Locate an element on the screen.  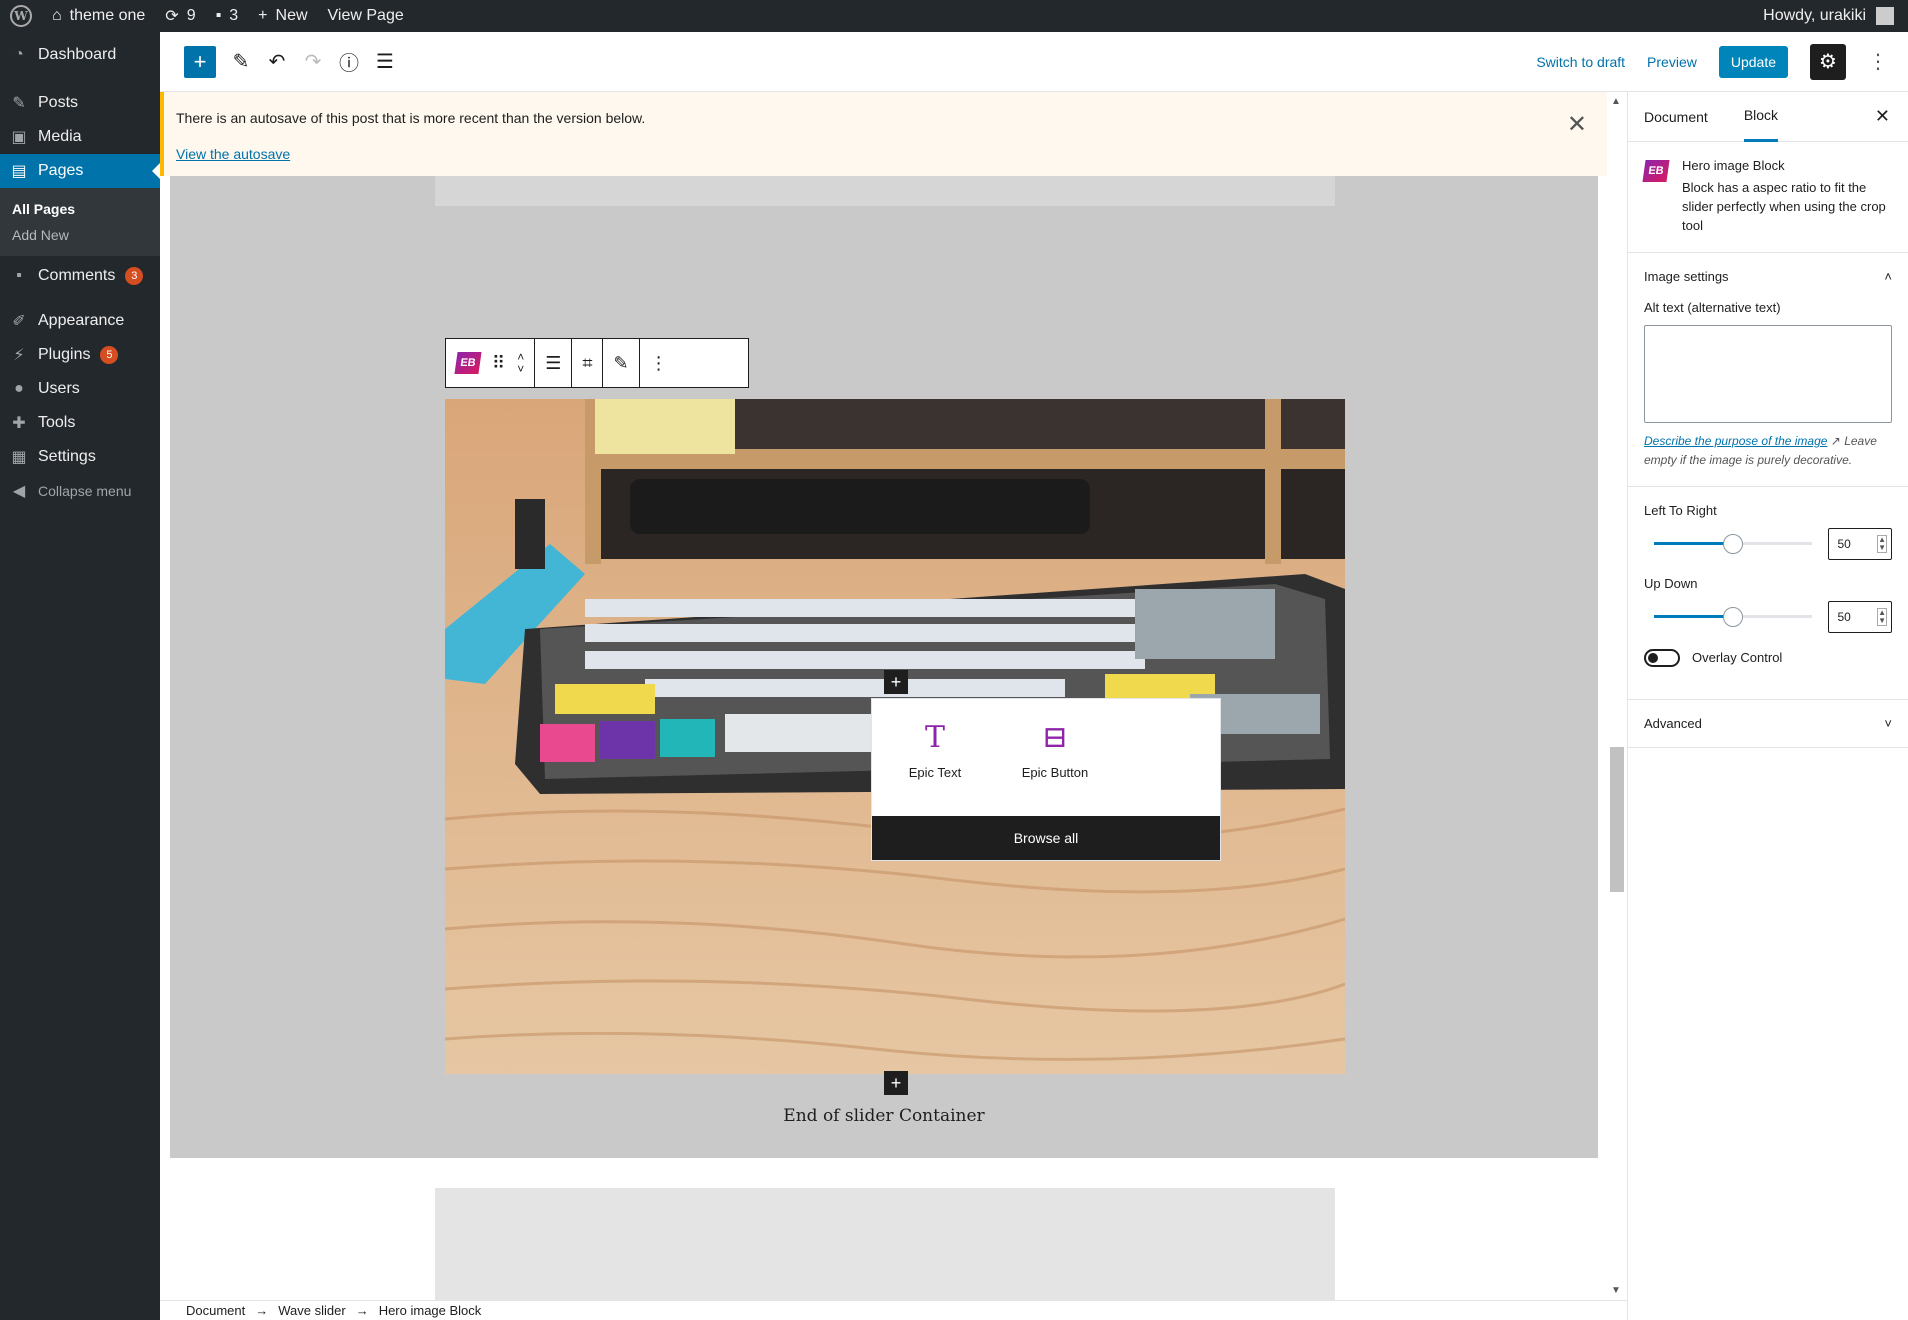
advanced-title: Advanced is located at coordinates (1673, 723).